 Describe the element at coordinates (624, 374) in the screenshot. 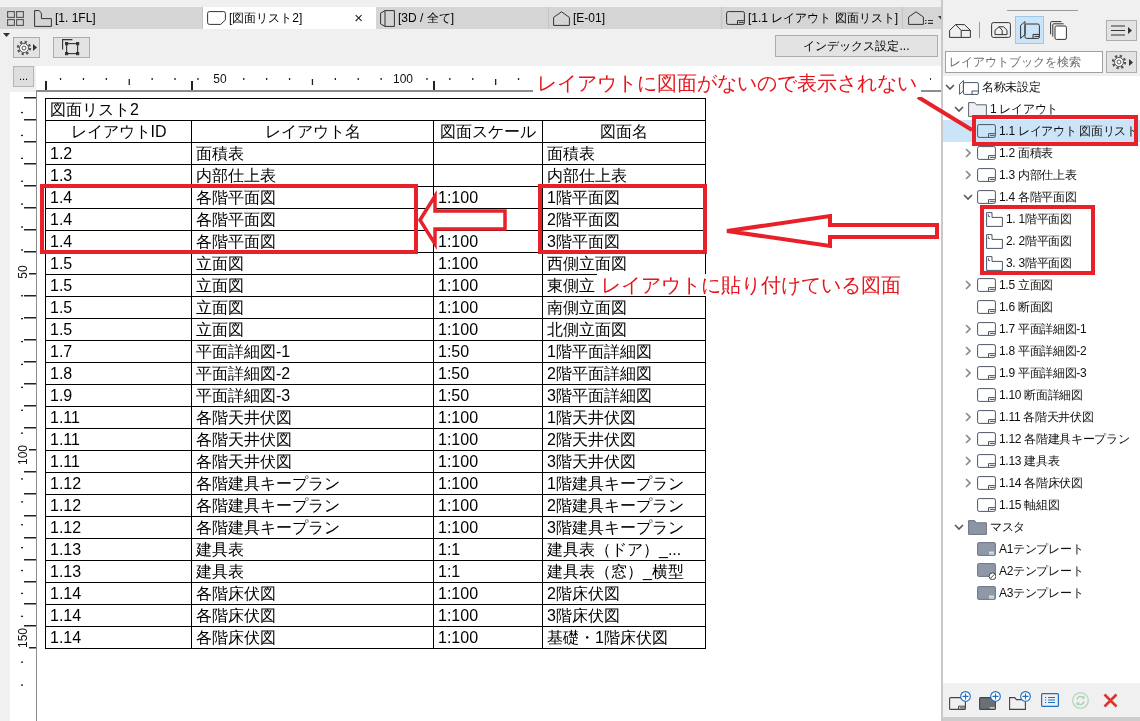

I see `table-cell: 2階平面詳細図` at that location.